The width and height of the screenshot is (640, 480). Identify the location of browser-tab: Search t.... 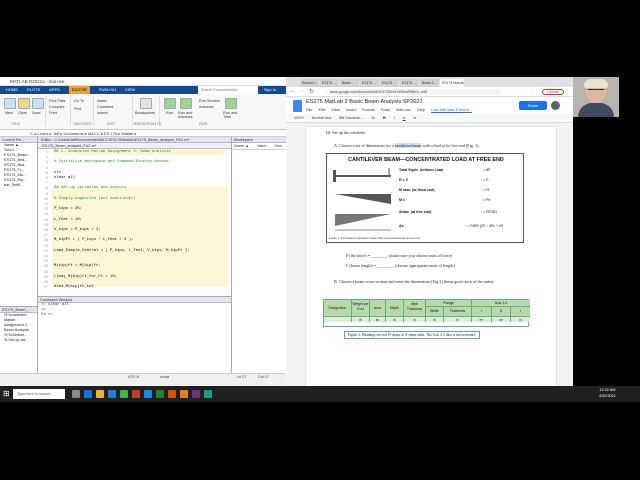
(309, 83).